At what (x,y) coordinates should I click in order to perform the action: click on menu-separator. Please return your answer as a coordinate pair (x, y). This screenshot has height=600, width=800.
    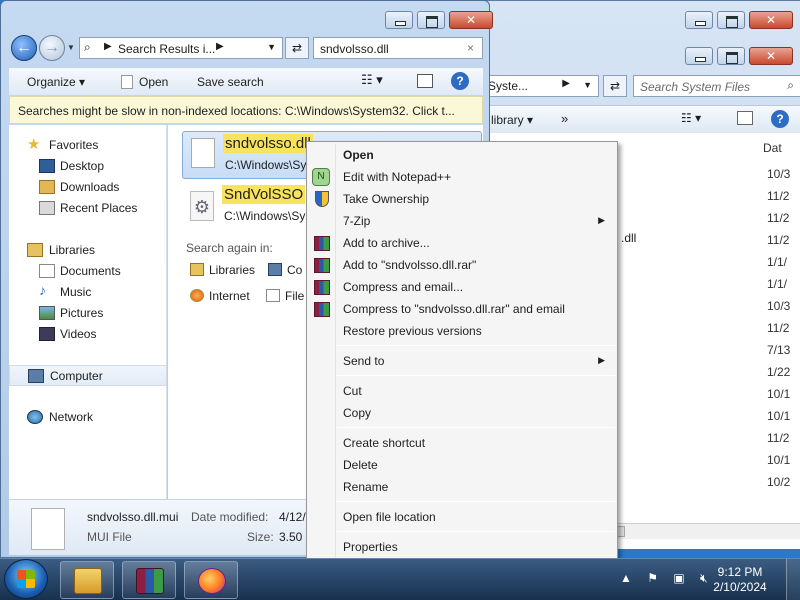
    Looking at the image, I should click on (476, 501).